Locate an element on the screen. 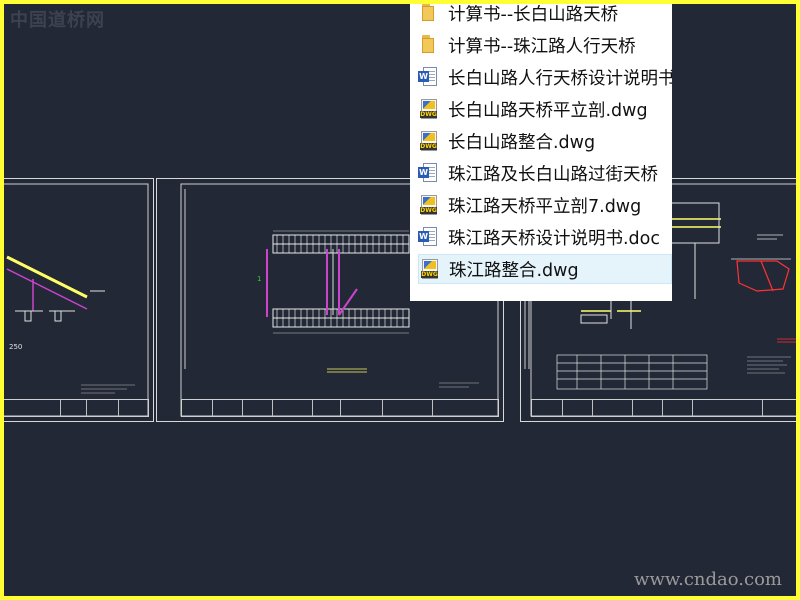 This screenshot has height=600, width=800. watermark-bottom-right: www.cndao.com is located at coordinates (708, 579).